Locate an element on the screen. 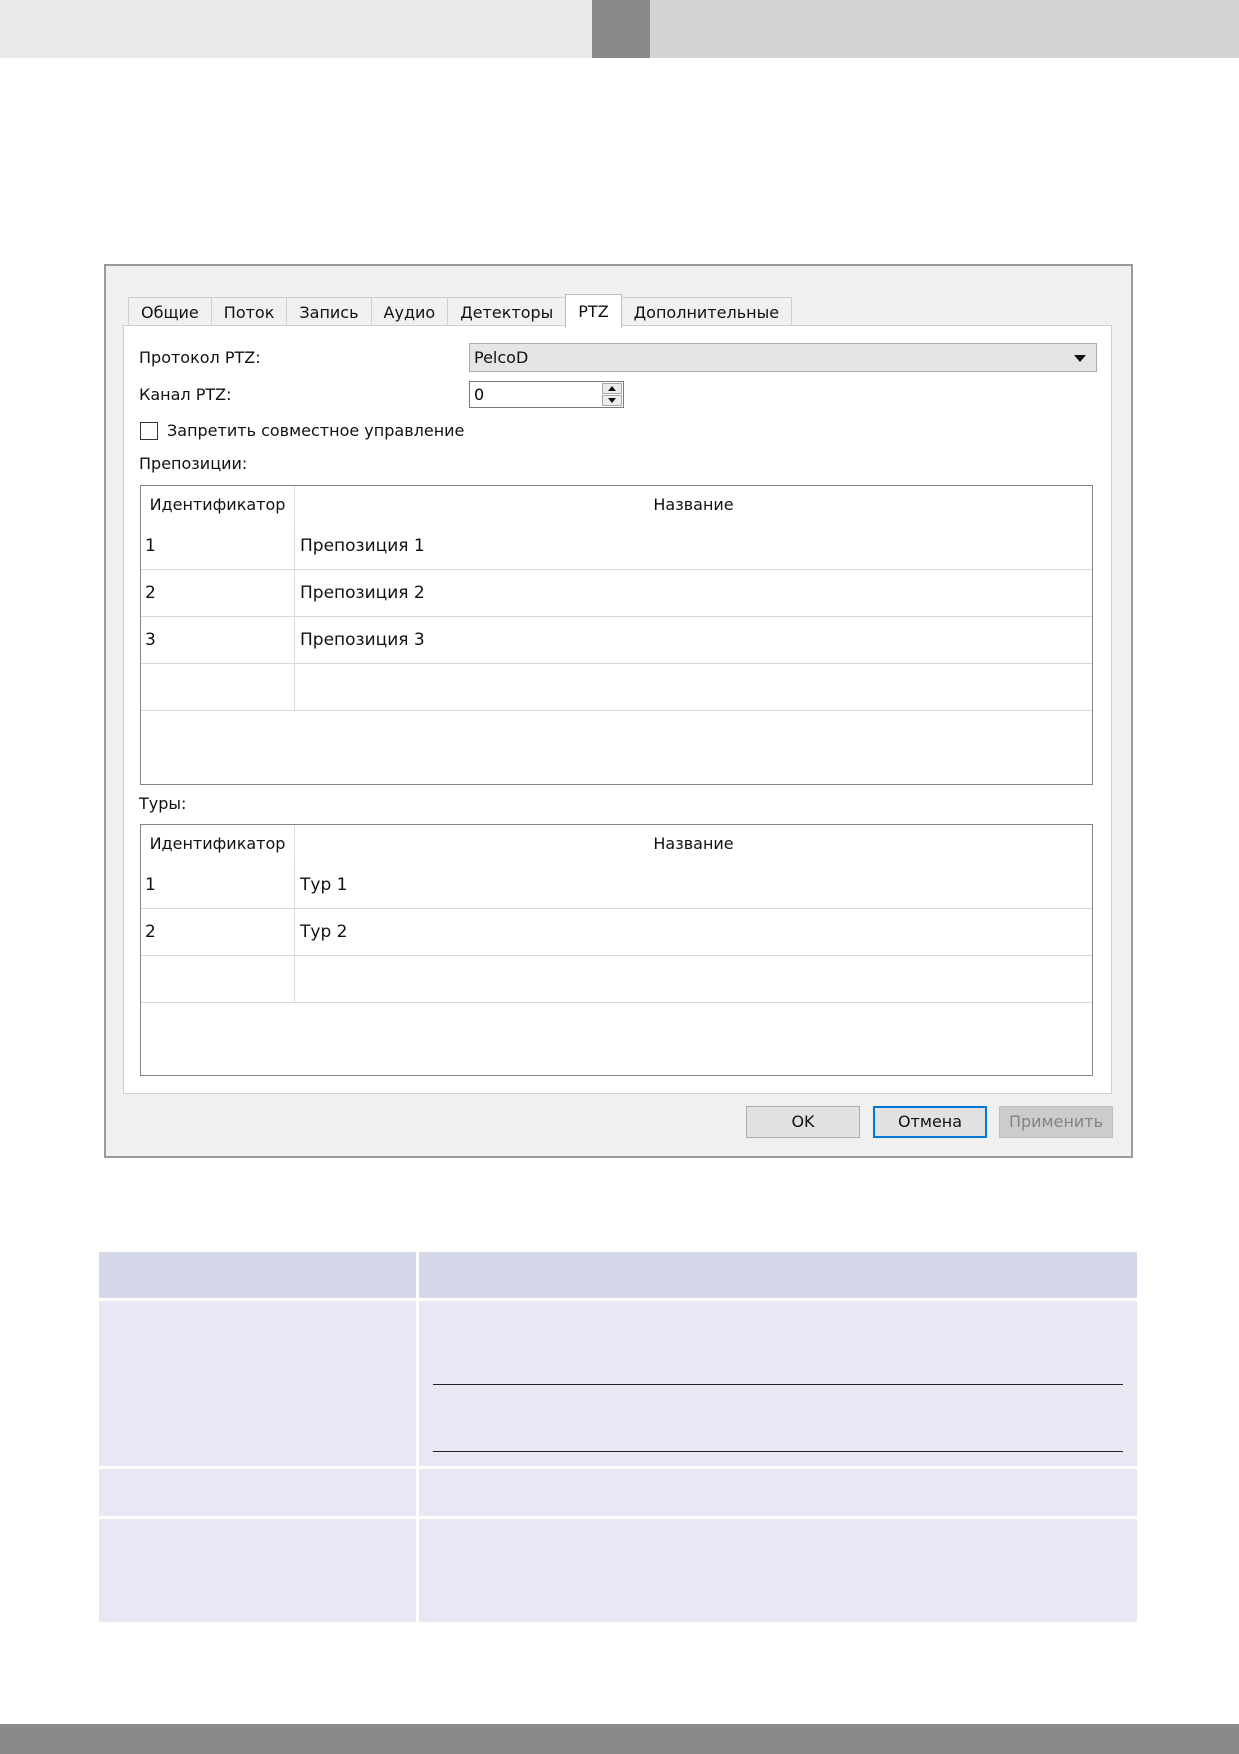  page-header-marker is located at coordinates (621, 29).